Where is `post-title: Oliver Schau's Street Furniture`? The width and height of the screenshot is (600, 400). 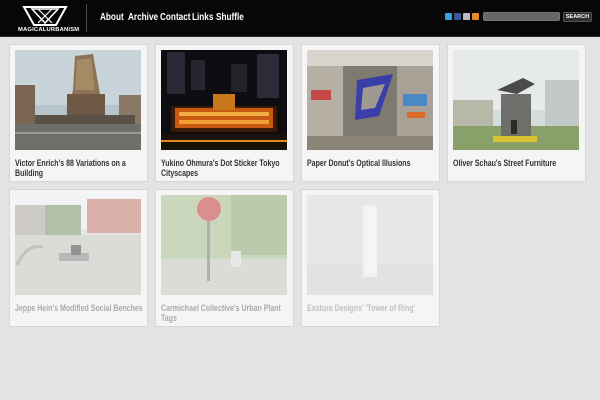
post-title: Oliver Schau's Street Furniture is located at coordinates (517, 163).